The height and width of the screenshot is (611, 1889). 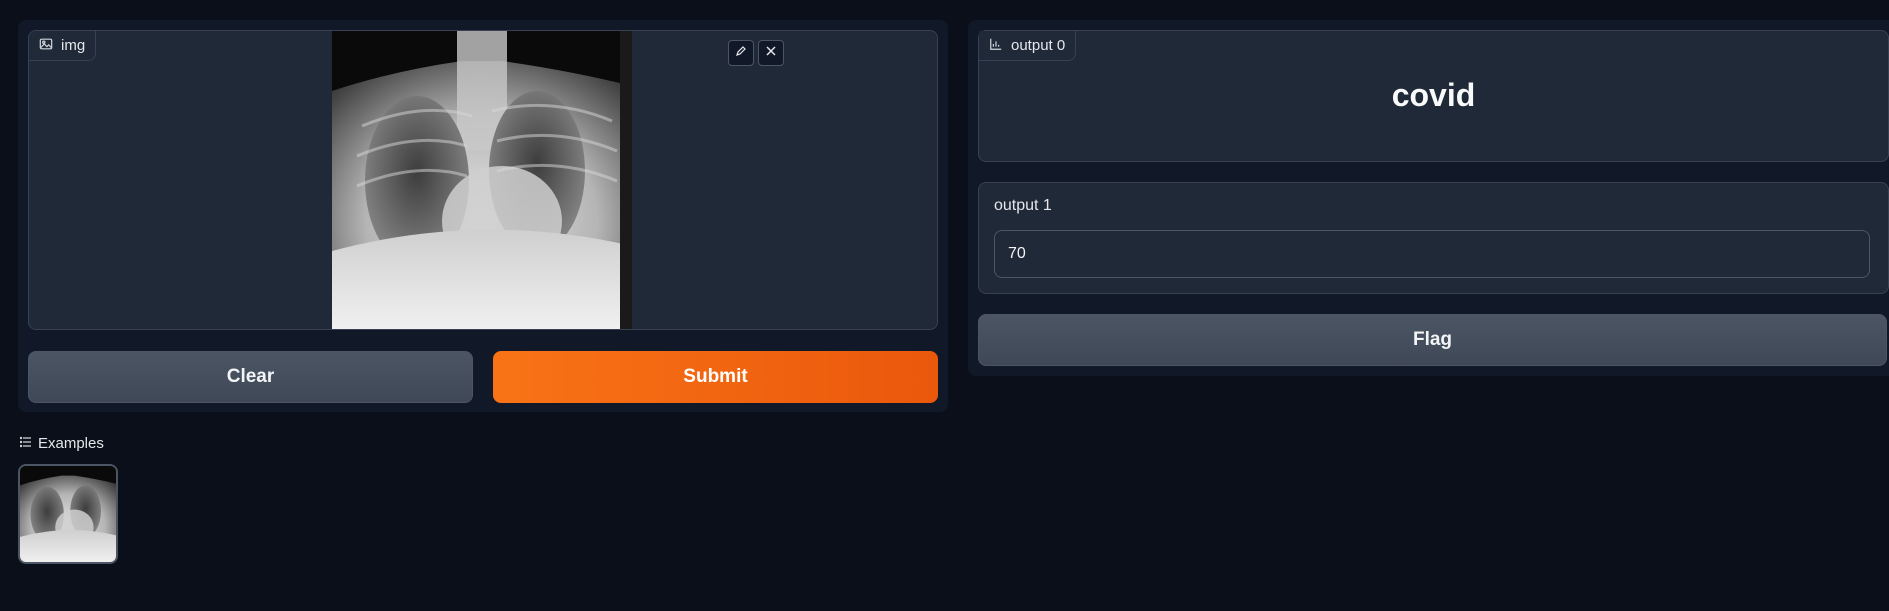 I want to click on label-output: output 0 covid, so click(x=1433, y=96).